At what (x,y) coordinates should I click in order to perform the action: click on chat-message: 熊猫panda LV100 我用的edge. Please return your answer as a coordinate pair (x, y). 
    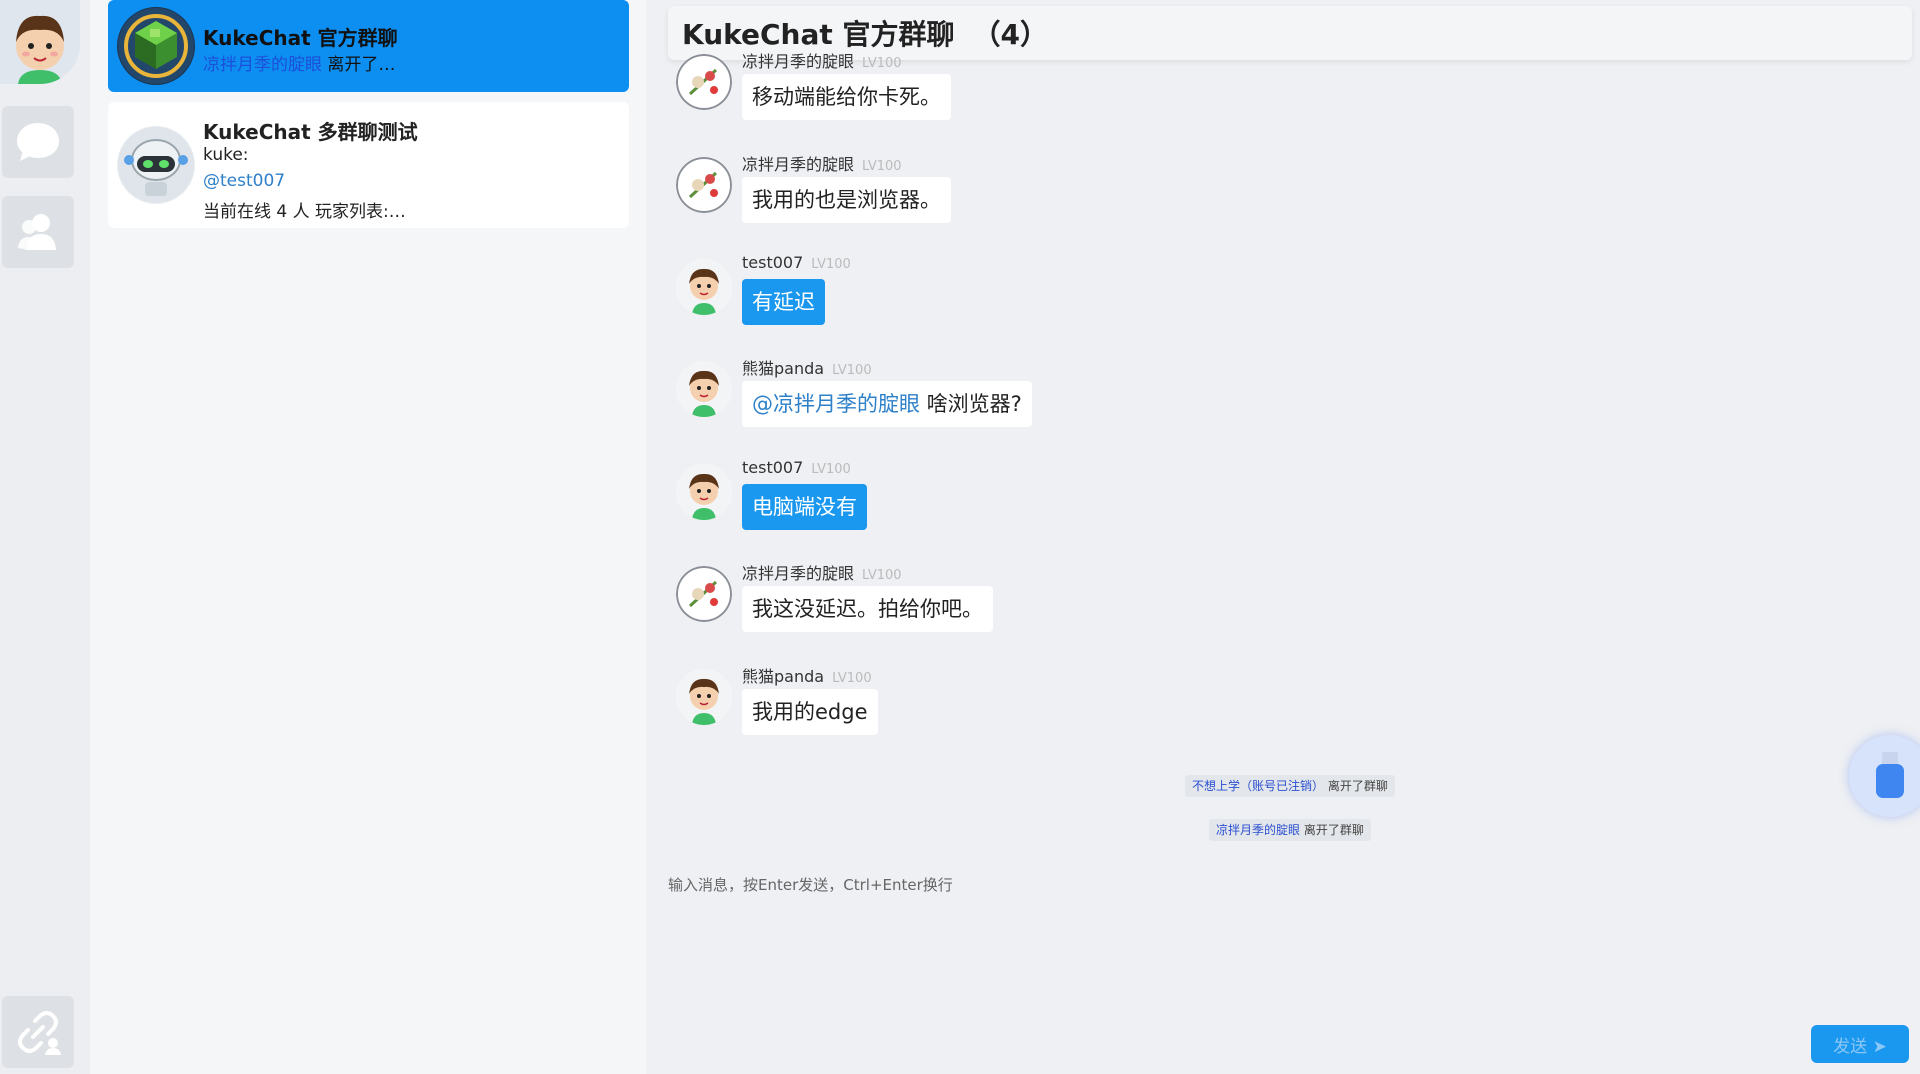
    Looking at the image, I should click on (976, 711).